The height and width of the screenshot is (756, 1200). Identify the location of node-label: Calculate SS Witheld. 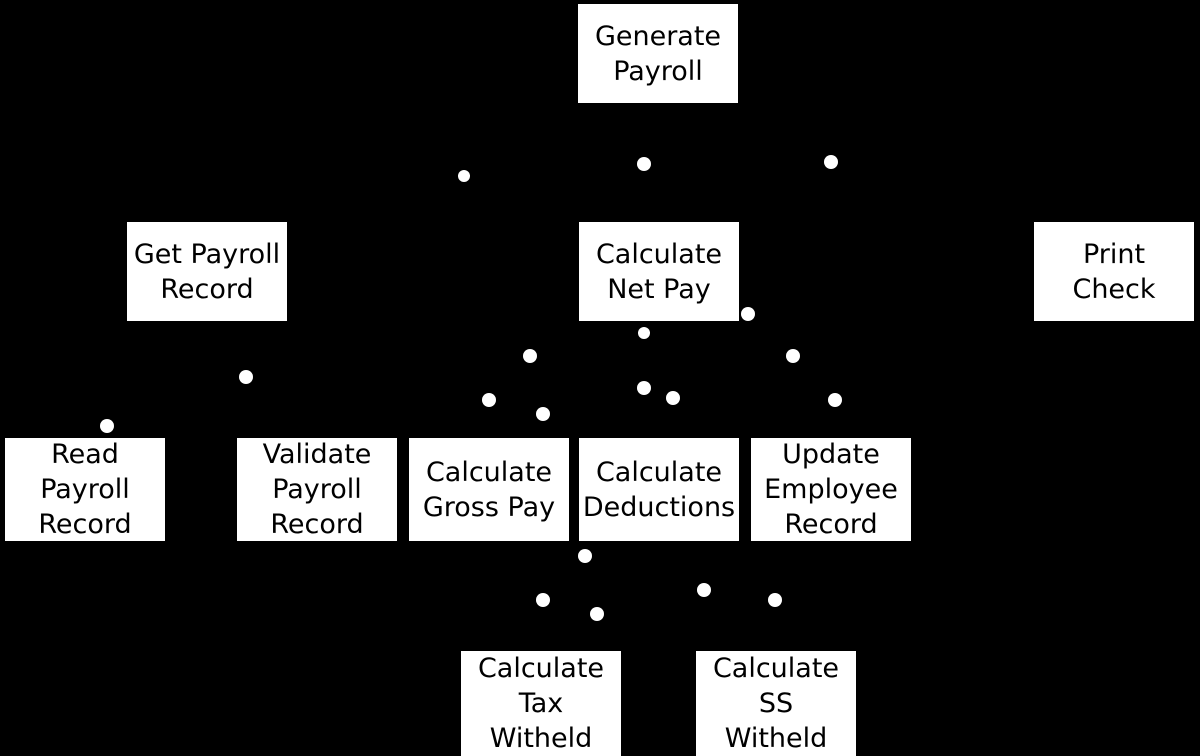
(776, 703).